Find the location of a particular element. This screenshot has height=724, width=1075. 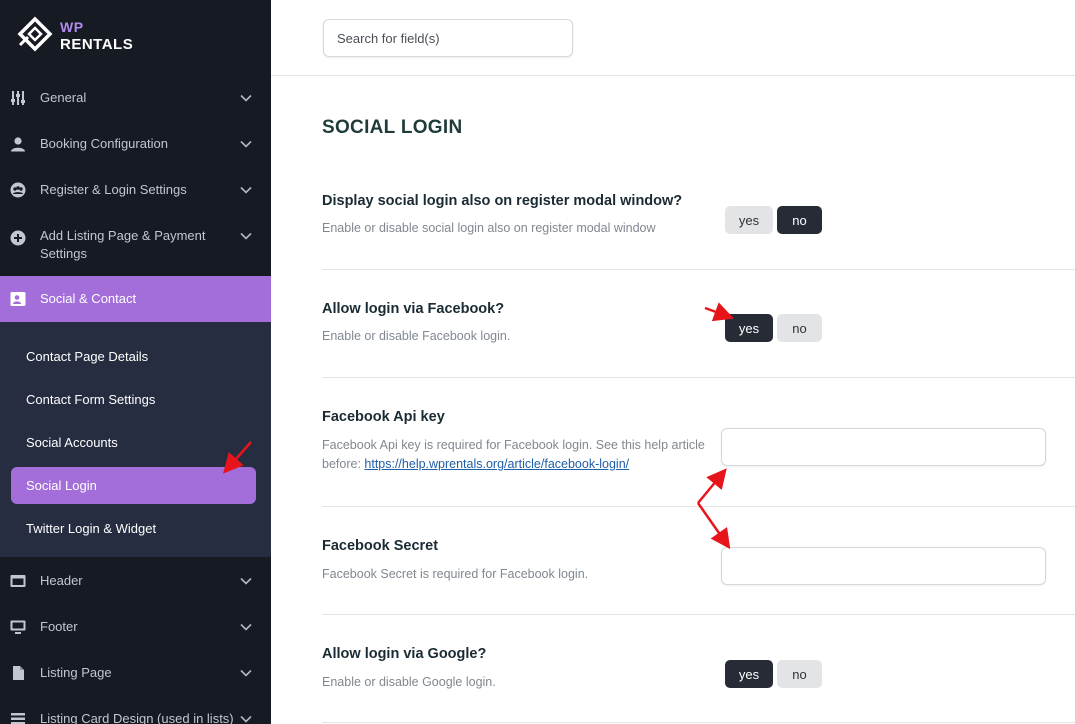

submenu-item-social-login: Social Login is located at coordinates (133, 485).